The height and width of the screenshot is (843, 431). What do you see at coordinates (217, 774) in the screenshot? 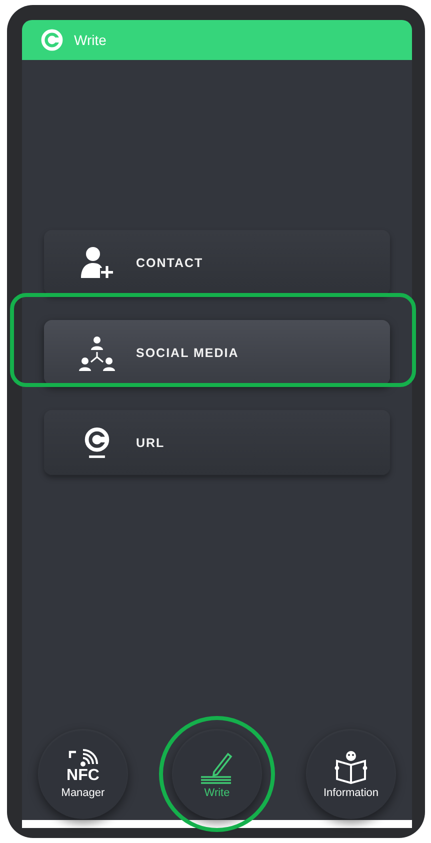
I see `nav-button: Write` at bounding box center [217, 774].